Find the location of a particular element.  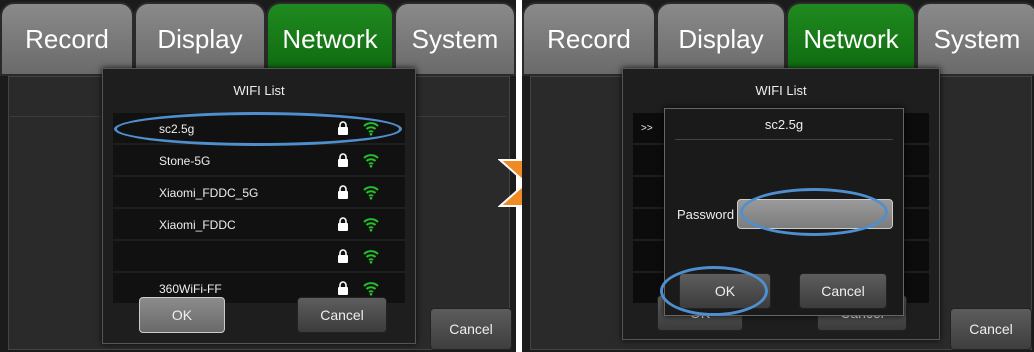

password-field-highlight is located at coordinates (814, 212).